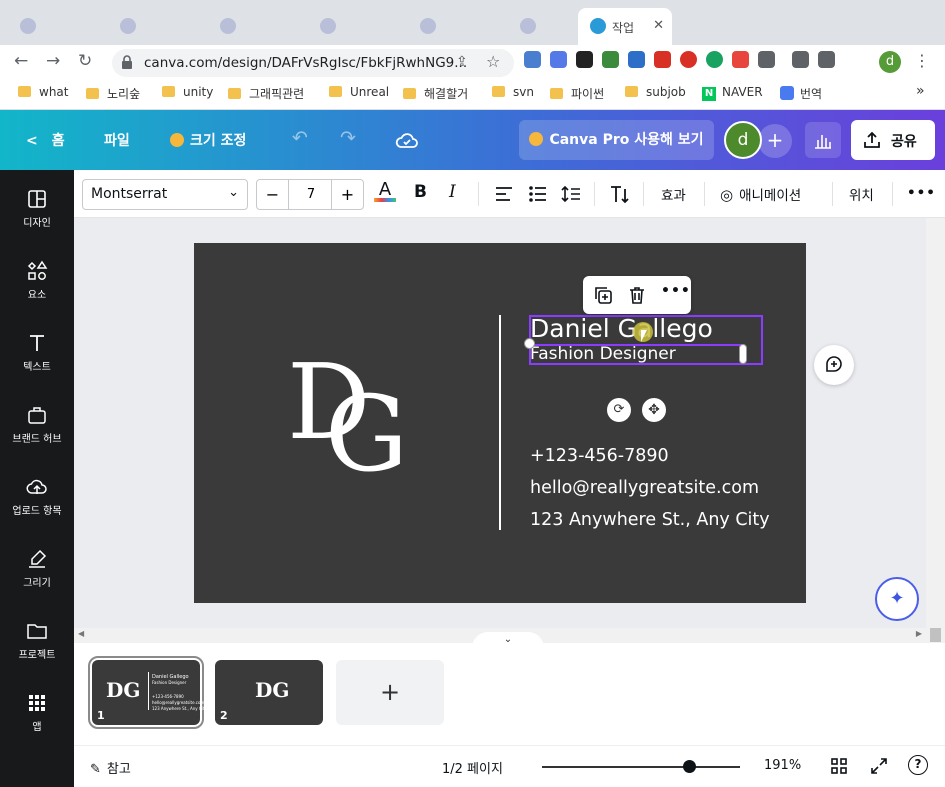 The image size is (945, 787). What do you see at coordinates (689, 766) in the screenshot?
I see `zoom-slider-knob` at bounding box center [689, 766].